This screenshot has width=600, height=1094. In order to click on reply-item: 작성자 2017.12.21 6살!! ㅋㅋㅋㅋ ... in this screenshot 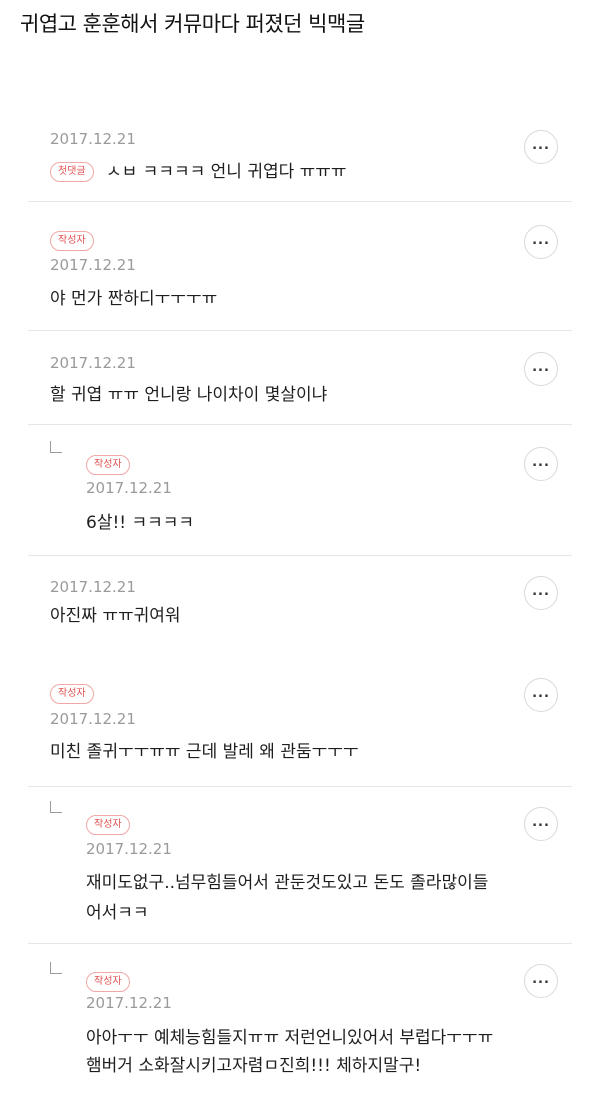, I will do `click(300, 490)`.